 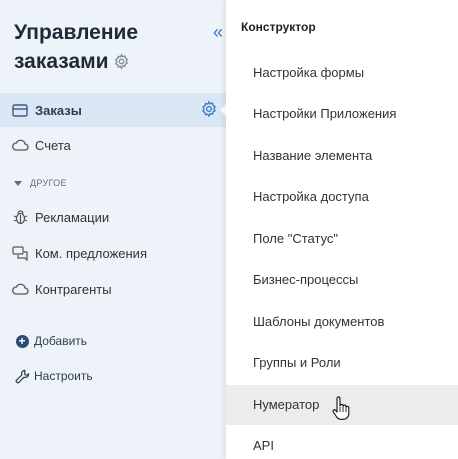 I want to click on add-label: Добавить, so click(x=61, y=341).